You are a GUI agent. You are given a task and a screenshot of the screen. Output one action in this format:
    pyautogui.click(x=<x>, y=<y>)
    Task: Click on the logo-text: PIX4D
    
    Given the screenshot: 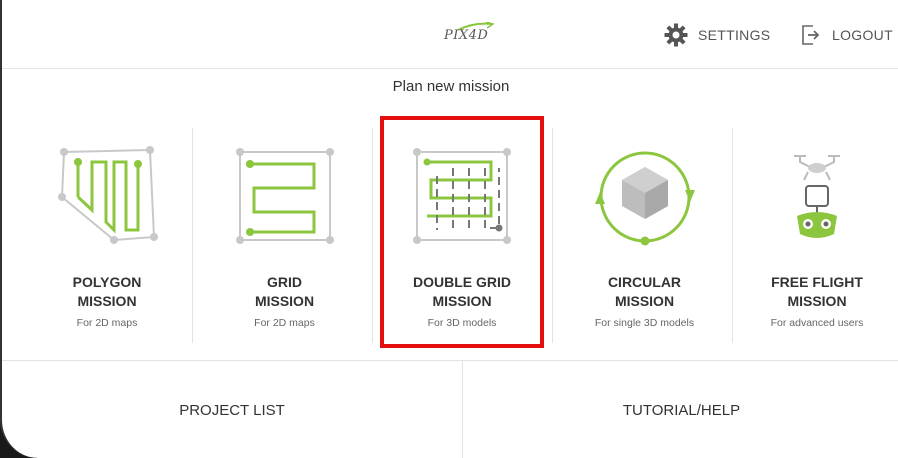 What is the action you would take?
    pyautogui.click(x=466, y=35)
    